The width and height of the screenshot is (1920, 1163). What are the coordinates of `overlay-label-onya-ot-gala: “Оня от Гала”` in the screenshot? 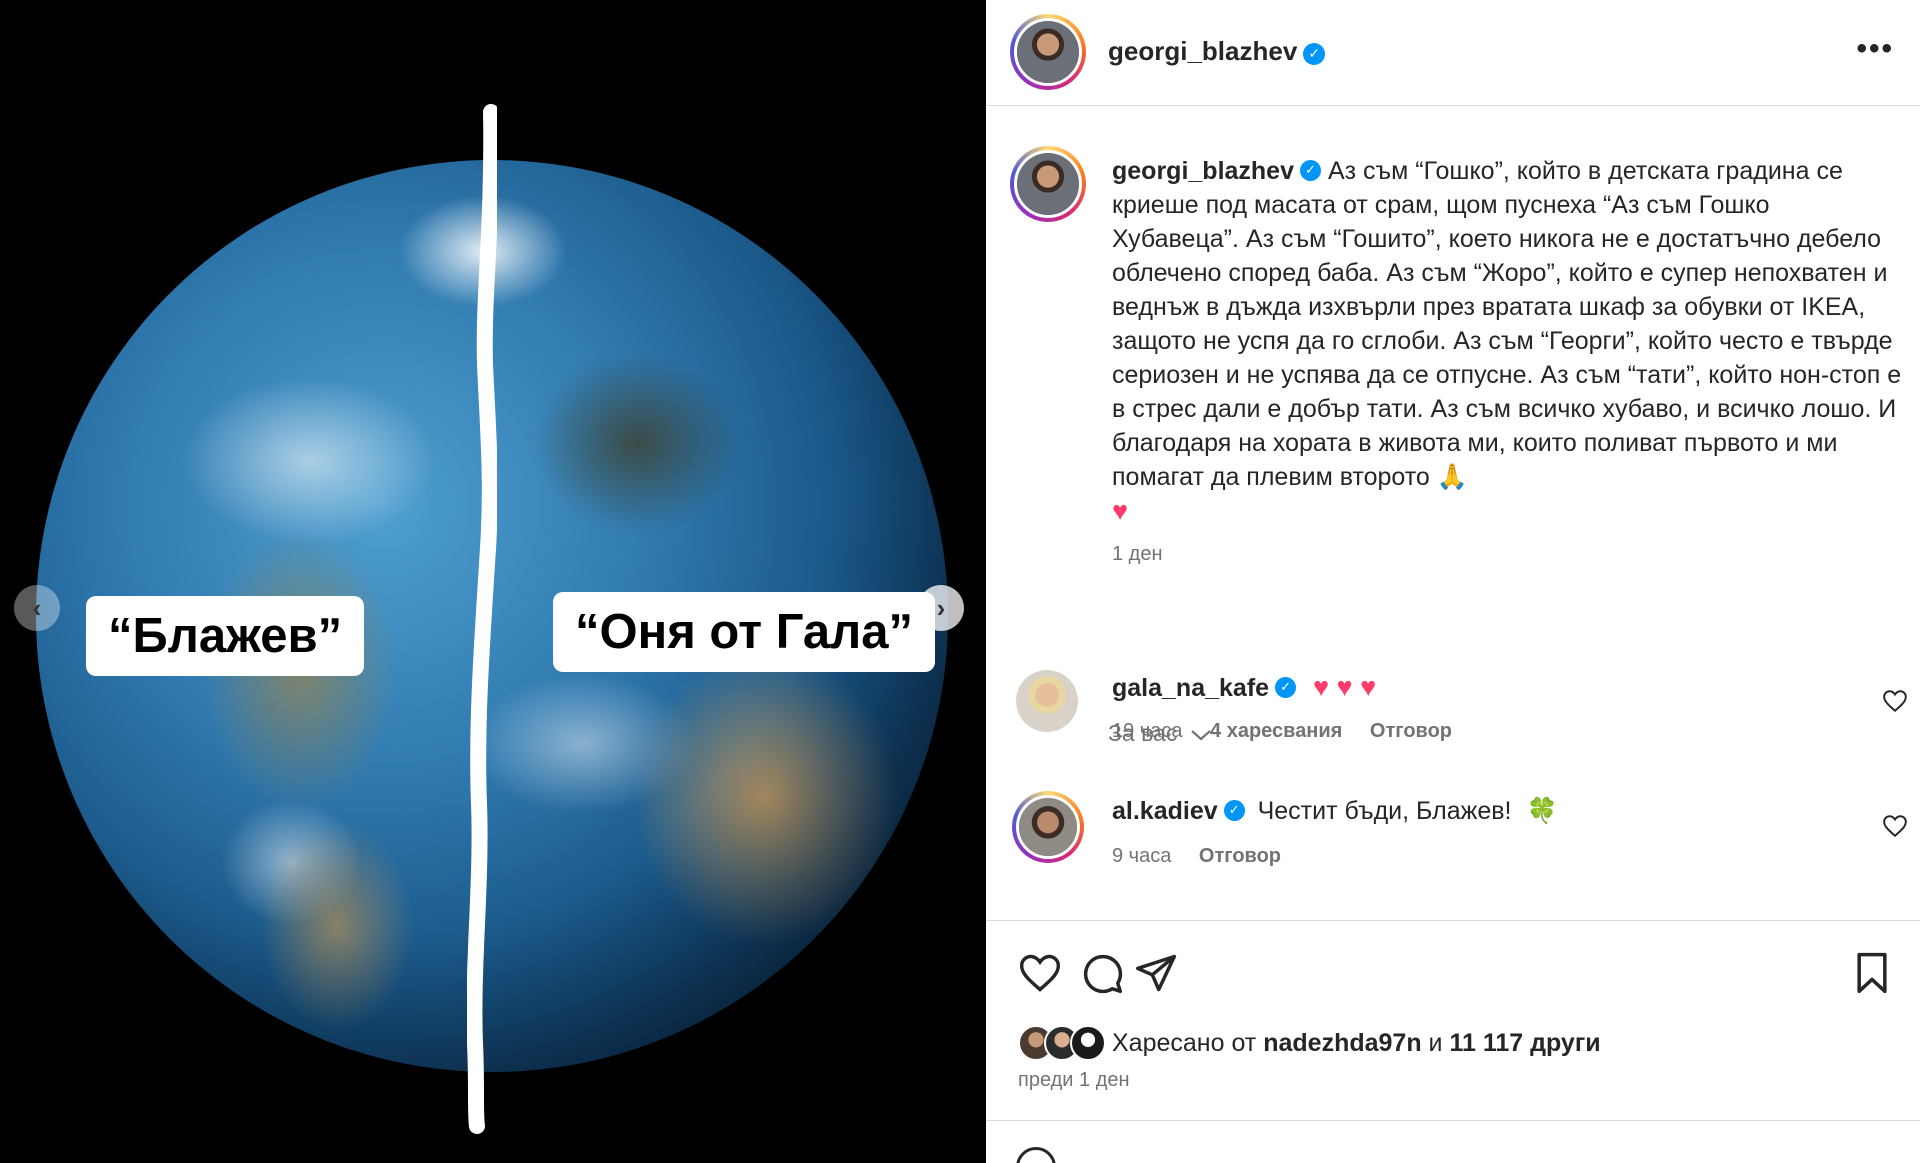 It's located at (744, 632).